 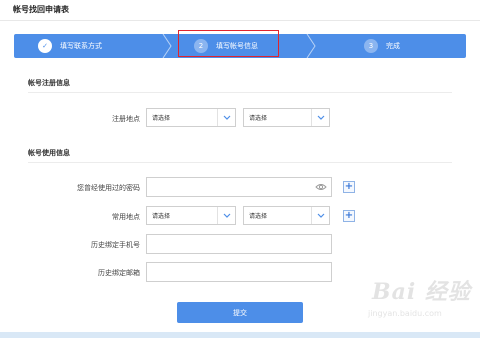 I want to click on section-usage-title: 帐号使用信息, so click(x=49, y=153).